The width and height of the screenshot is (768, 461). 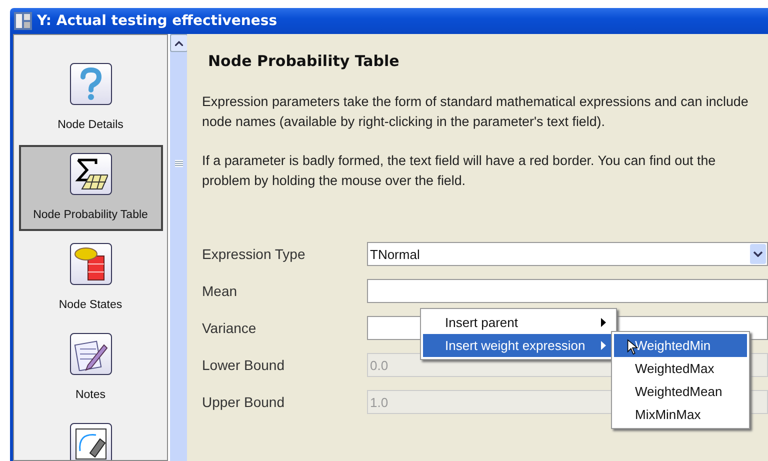 What do you see at coordinates (244, 402) in the screenshot?
I see `field-label: Upper Bound` at bounding box center [244, 402].